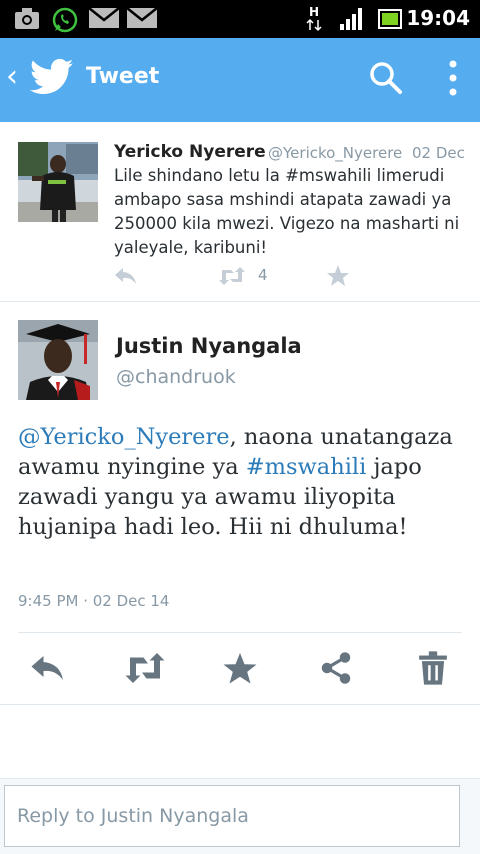  Describe the element at coordinates (438, 153) in the screenshot. I see `tweet-date: 02 Dec` at that location.